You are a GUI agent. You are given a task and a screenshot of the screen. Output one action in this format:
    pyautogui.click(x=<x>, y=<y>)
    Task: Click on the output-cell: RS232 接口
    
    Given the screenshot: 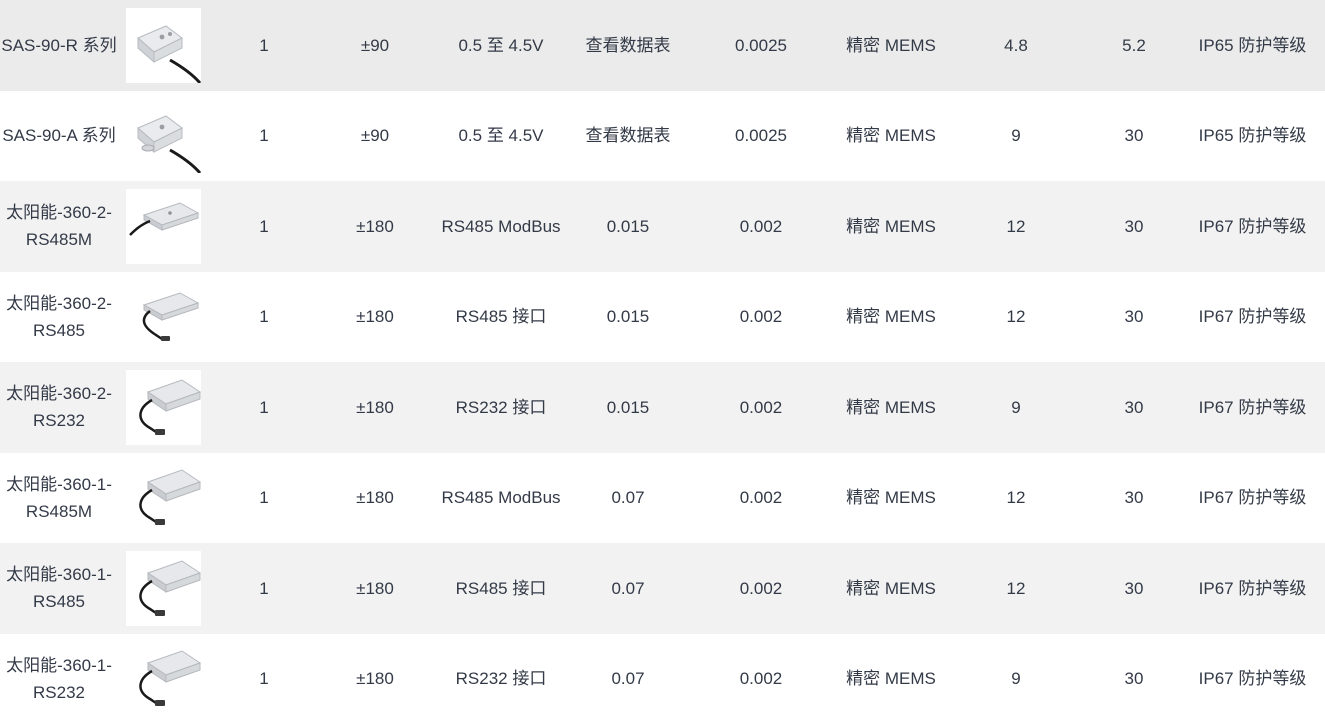 What is the action you would take?
    pyautogui.click(x=501, y=407)
    